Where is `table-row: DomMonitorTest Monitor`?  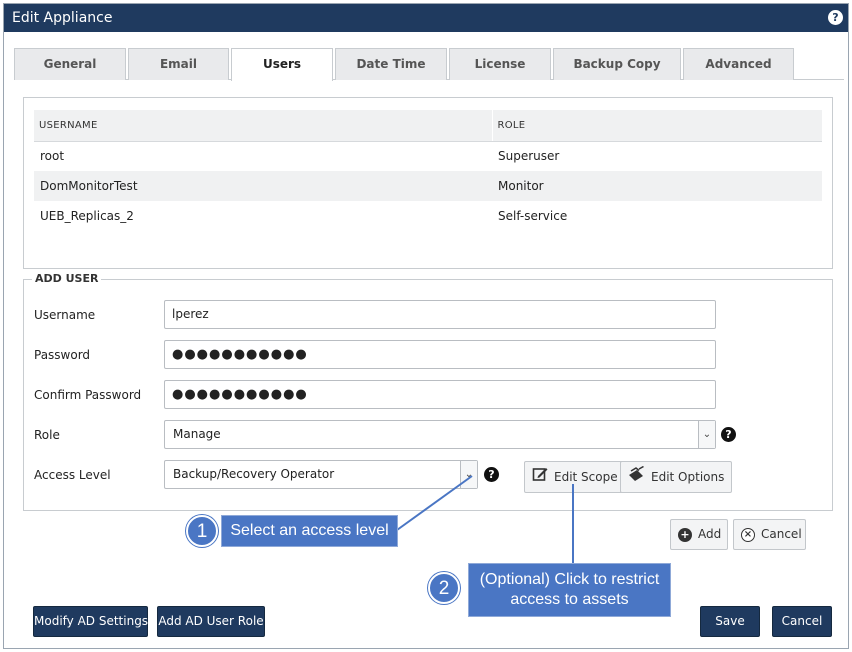
table-row: DomMonitorTest Monitor is located at coordinates (428, 186).